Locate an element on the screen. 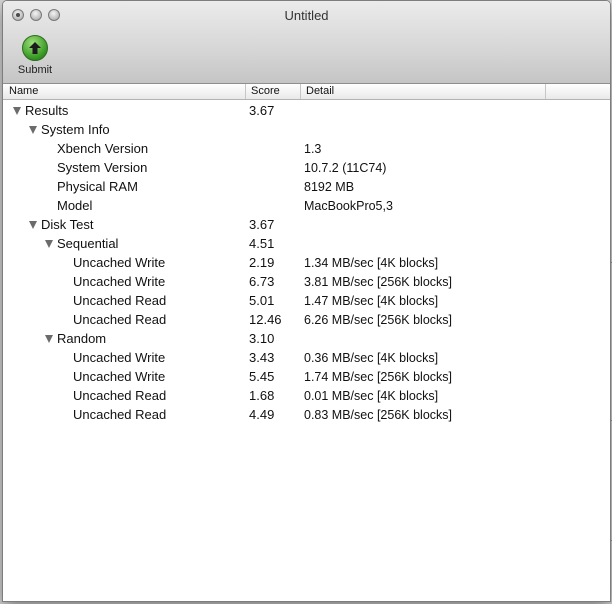 The image size is (612, 604). window-titlebar: Untitled Submit is located at coordinates (306, 42).